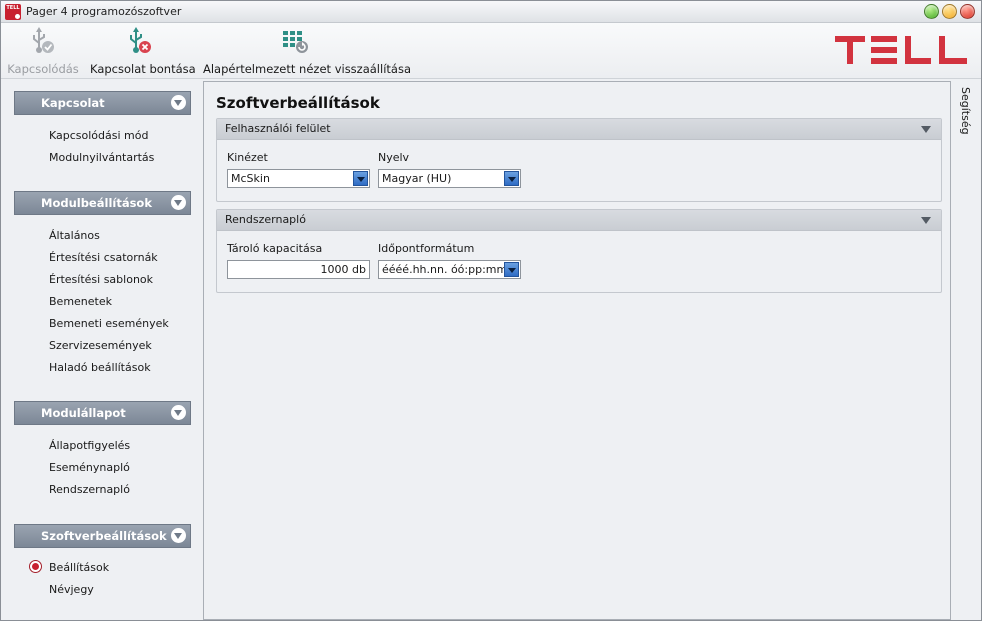  I want to click on sidebar-item-settings: Beállítások, so click(79, 567).